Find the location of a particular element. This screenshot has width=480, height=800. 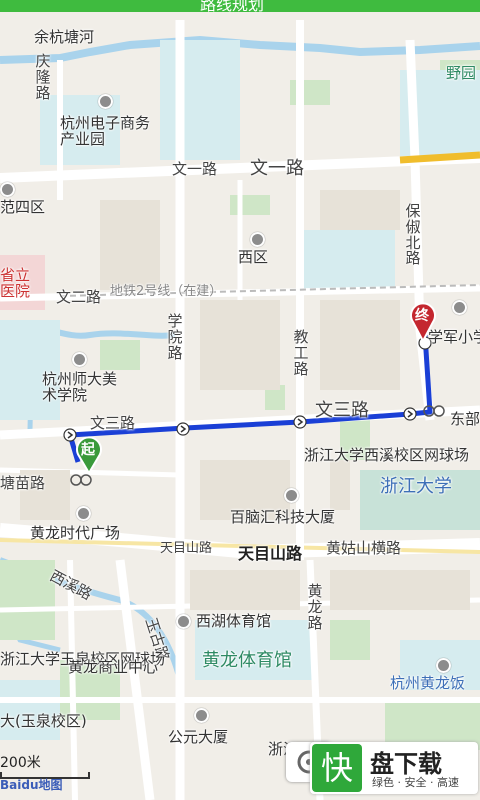

map-label: 黄龙路 is located at coordinates (315, 607).